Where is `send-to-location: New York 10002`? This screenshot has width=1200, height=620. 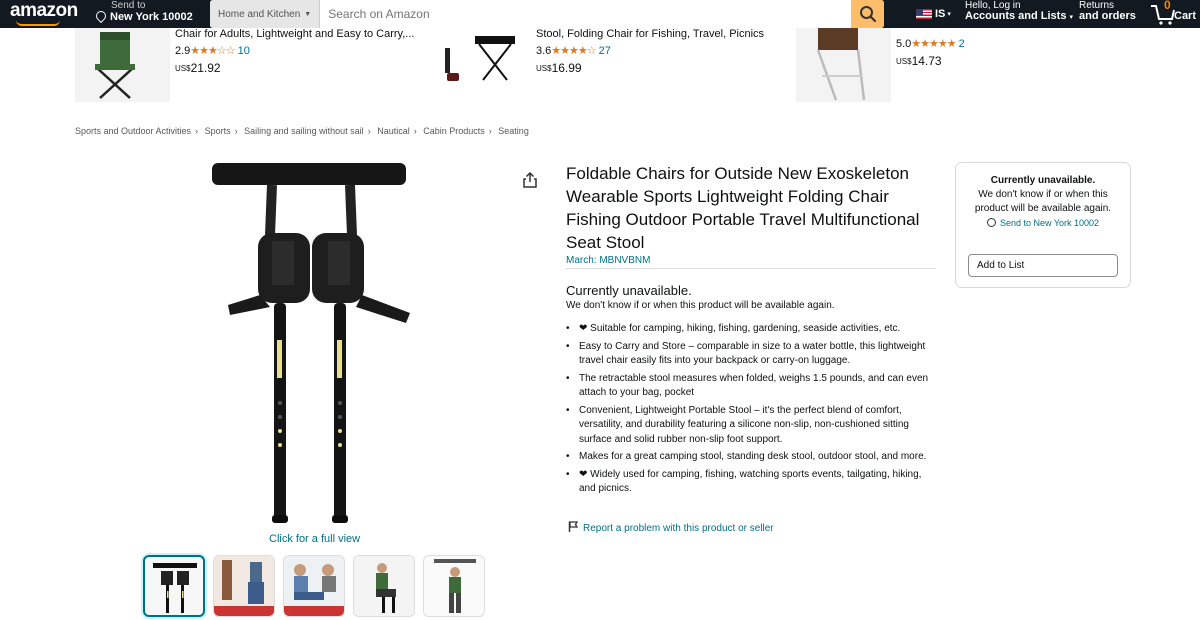 send-to-location: New York 10002 is located at coordinates (1066, 223).